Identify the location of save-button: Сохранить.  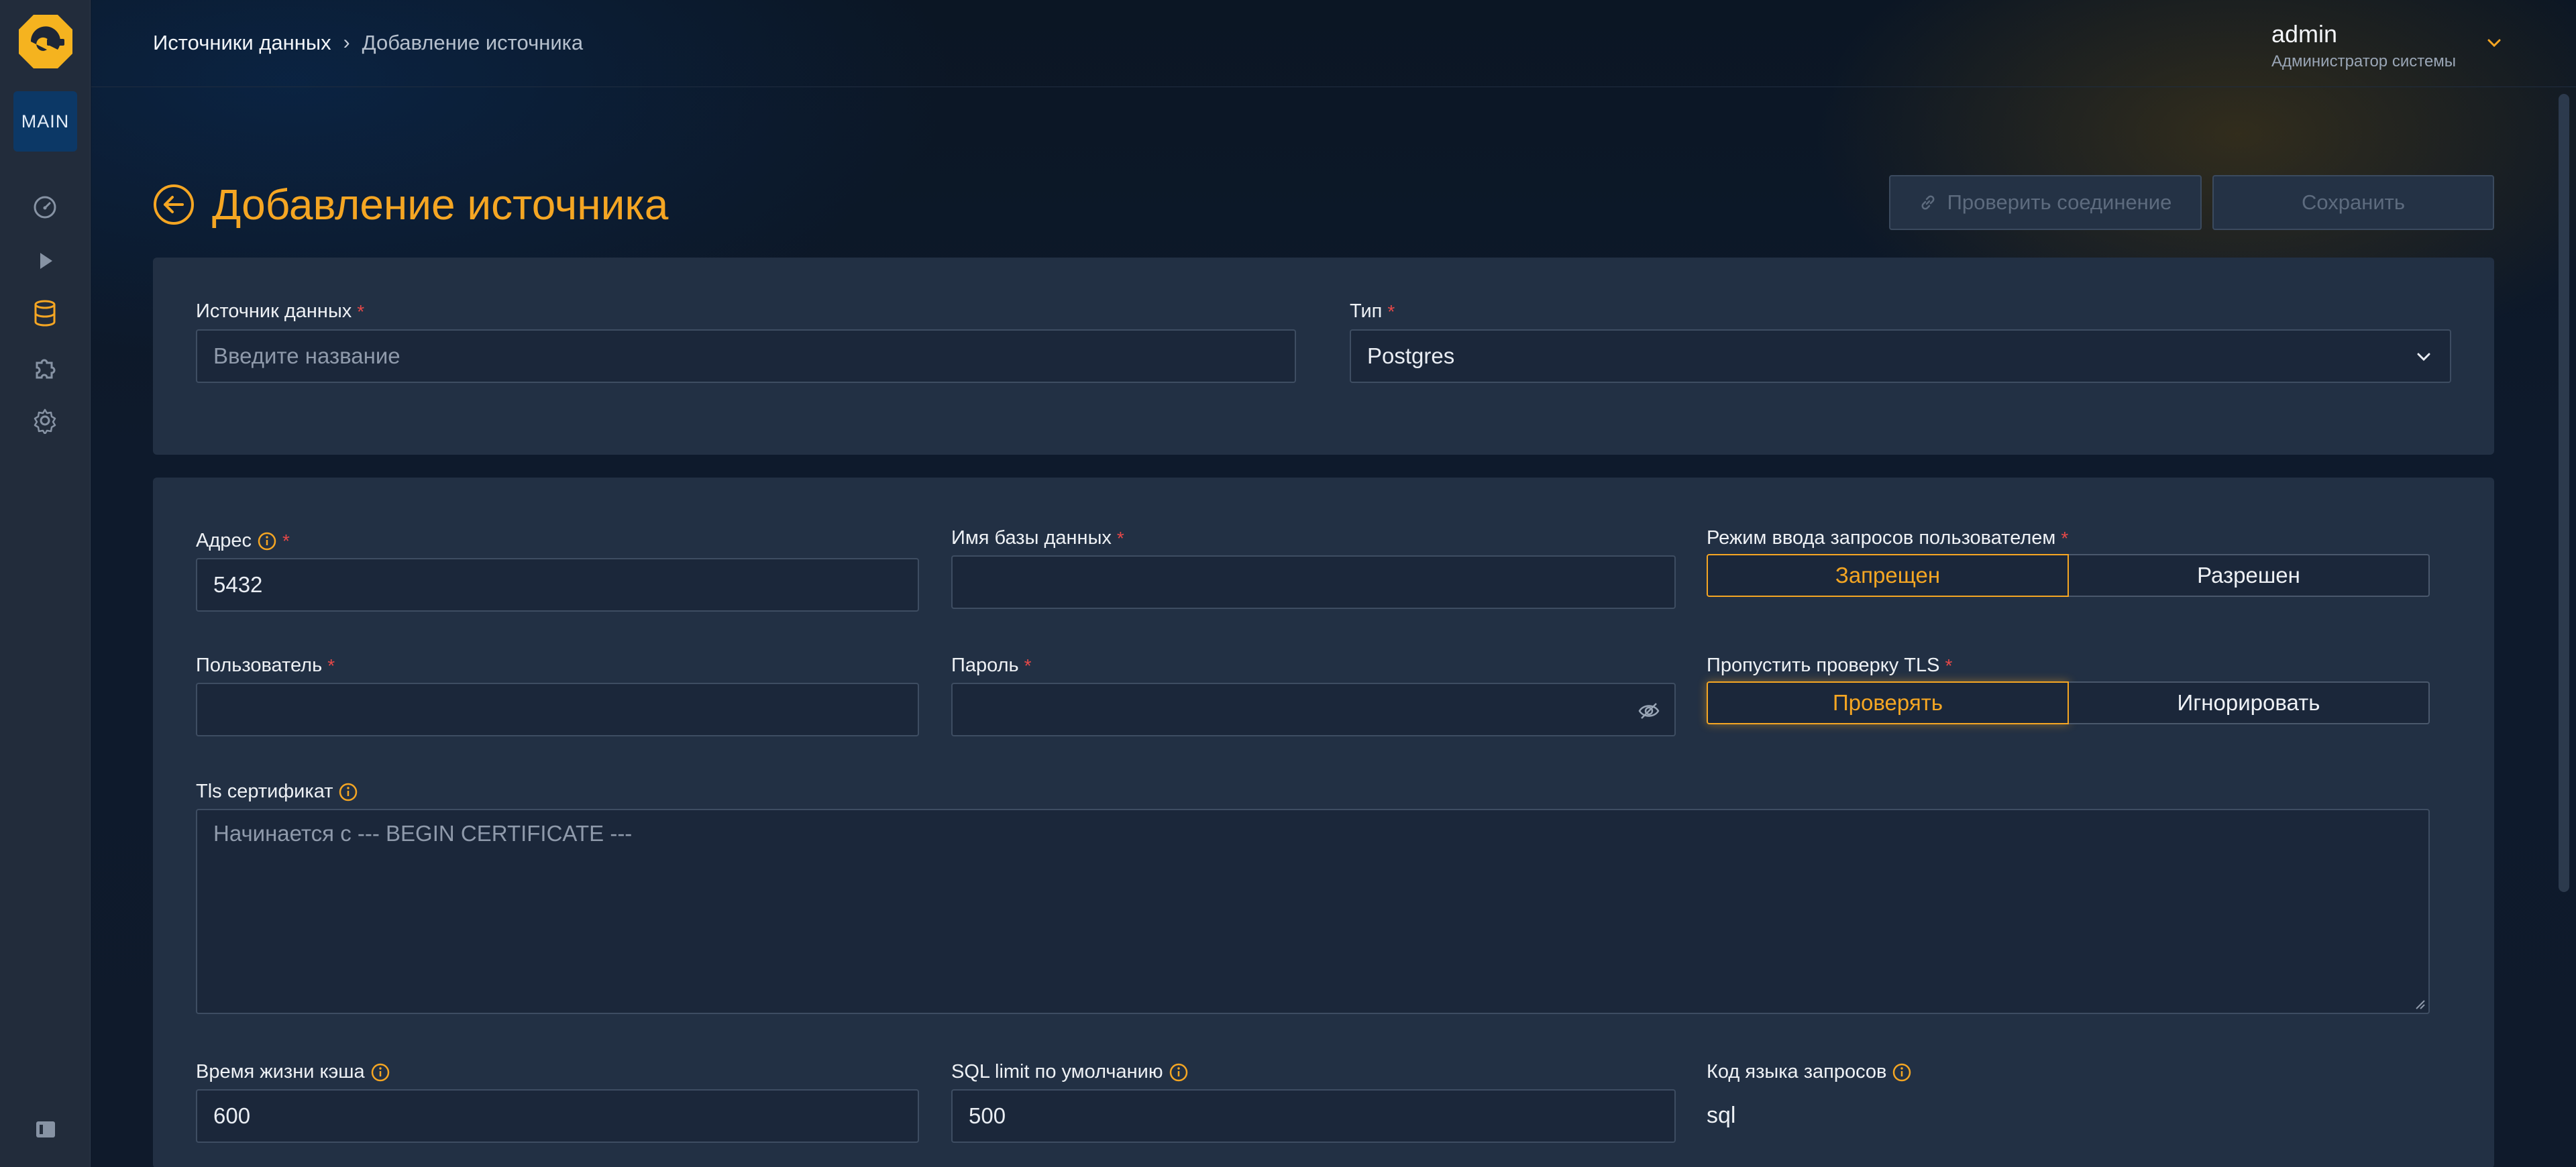
(2353, 203).